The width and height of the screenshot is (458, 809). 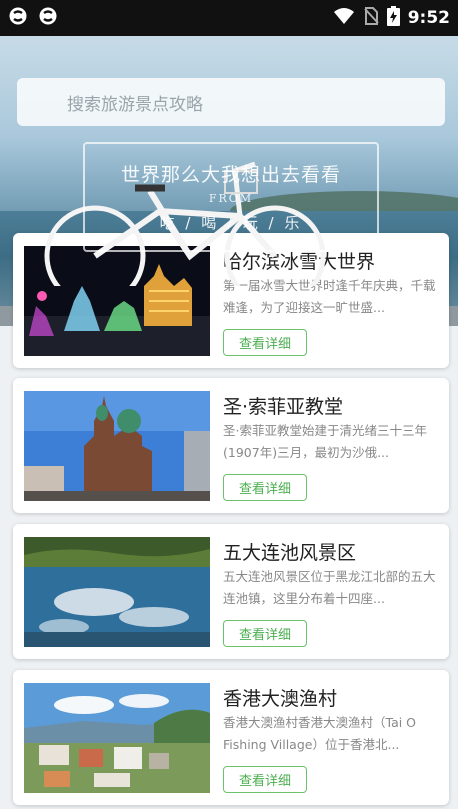 What do you see at coordinates (280, 699) in the screenshot?
I see `attraction-title: 香港大澳渔村` at bounding box center [280, 699].